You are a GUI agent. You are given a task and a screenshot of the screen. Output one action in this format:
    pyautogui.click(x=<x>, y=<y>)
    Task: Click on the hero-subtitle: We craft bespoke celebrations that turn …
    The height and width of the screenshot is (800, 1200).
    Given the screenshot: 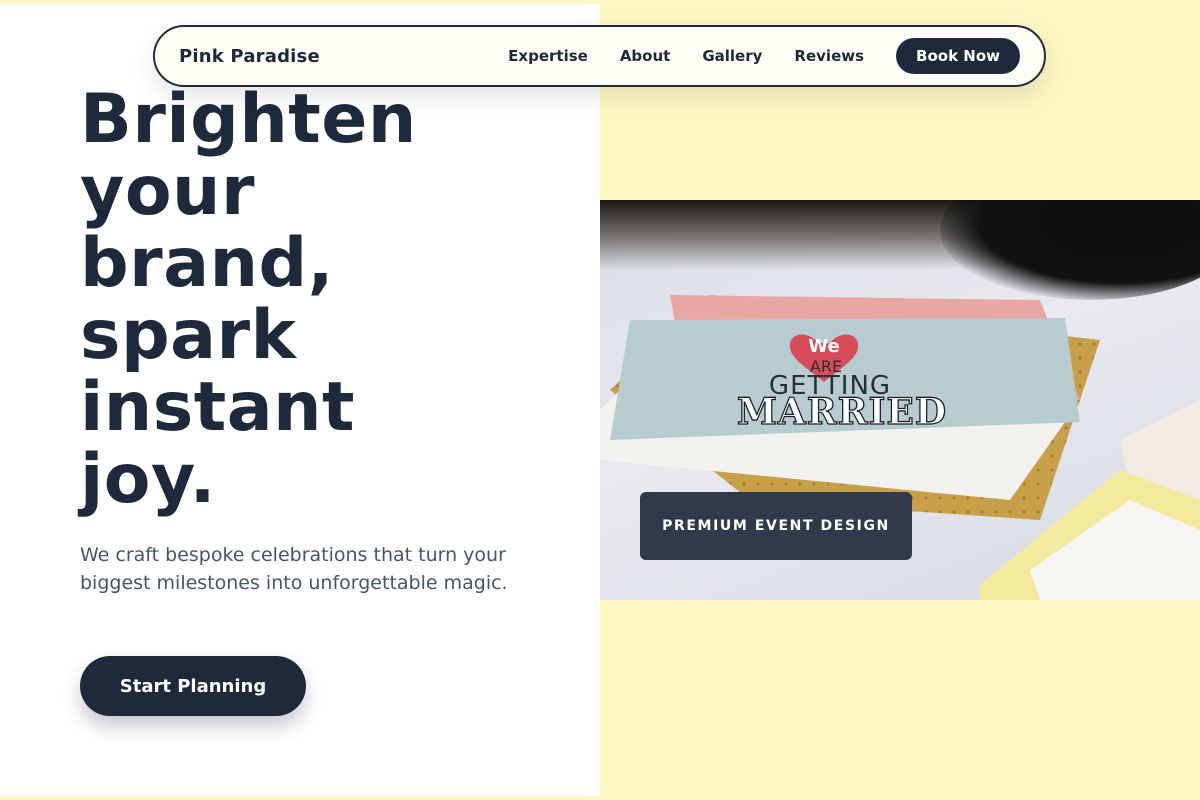 What is the action you would take?
    pyautogui.click(x=294, y=569)
    